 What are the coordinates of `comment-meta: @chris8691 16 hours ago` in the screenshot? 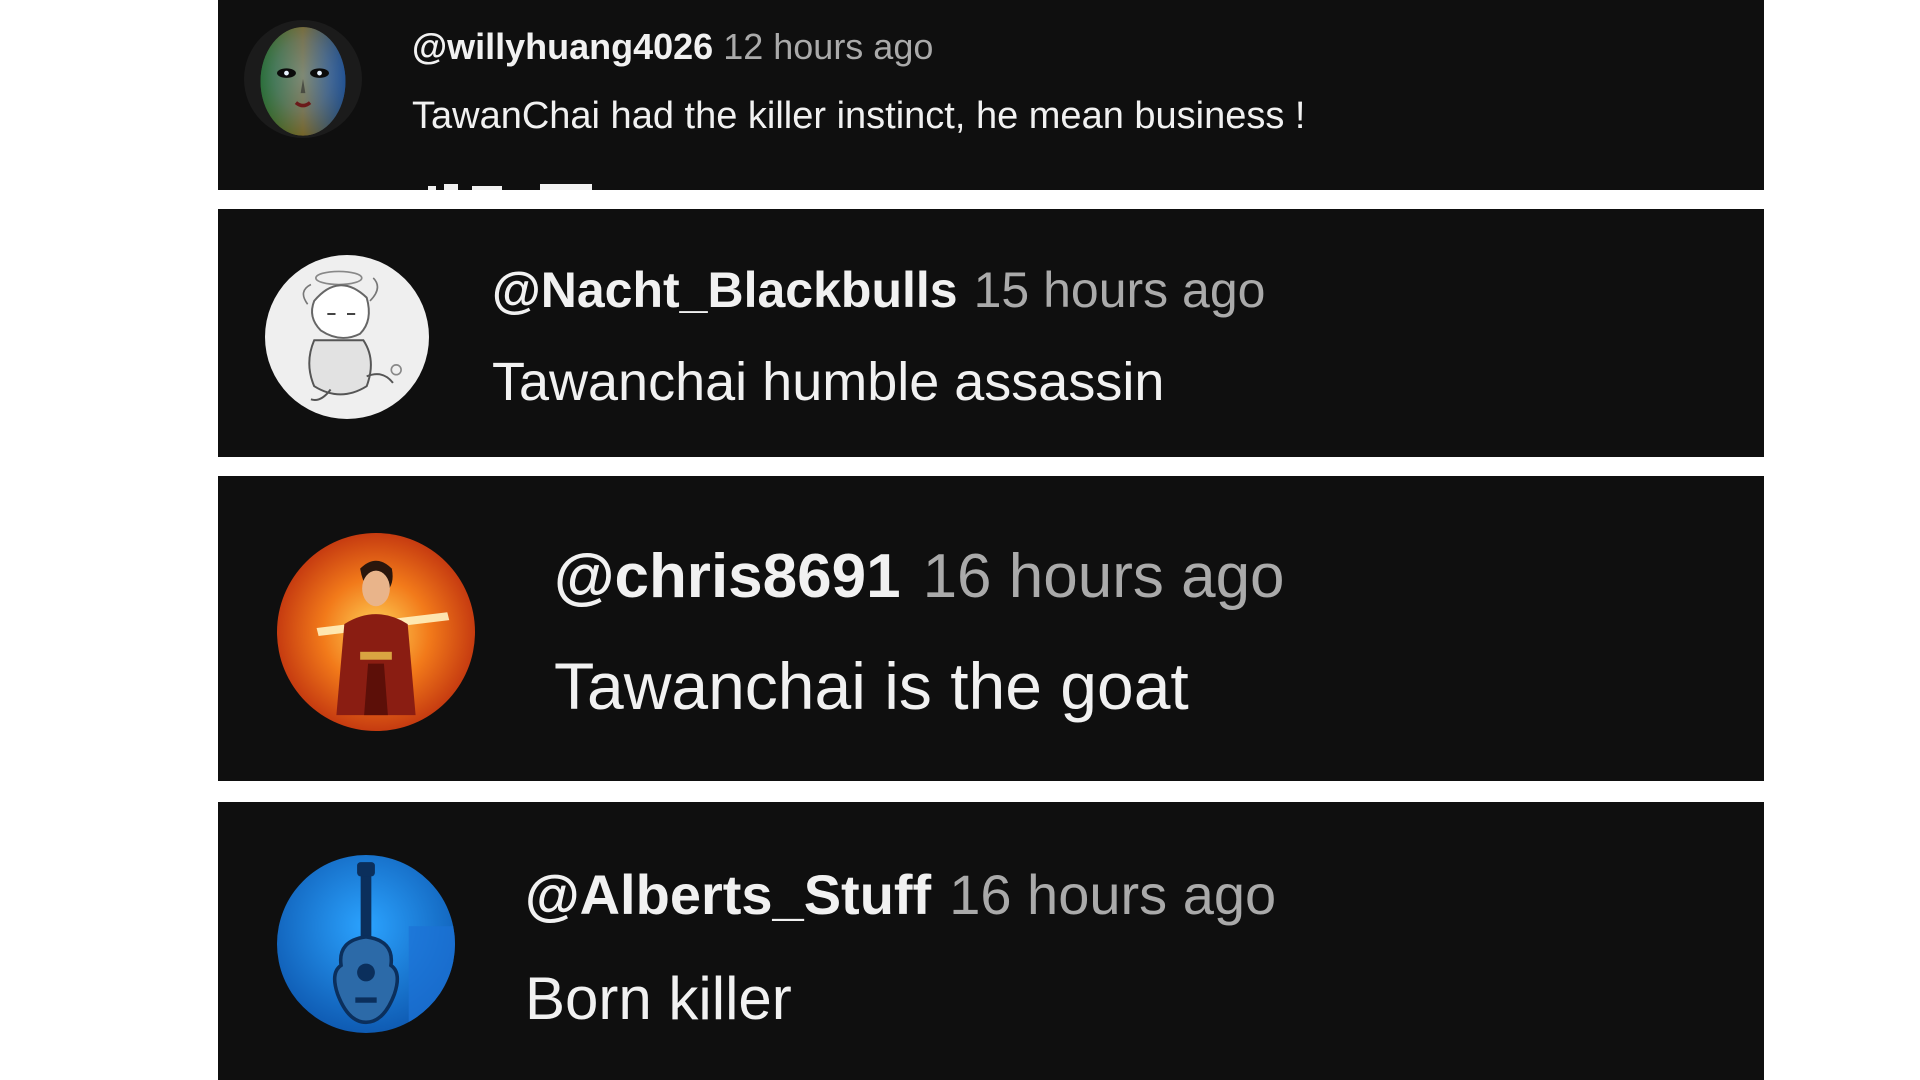 It's located at (919, 576).